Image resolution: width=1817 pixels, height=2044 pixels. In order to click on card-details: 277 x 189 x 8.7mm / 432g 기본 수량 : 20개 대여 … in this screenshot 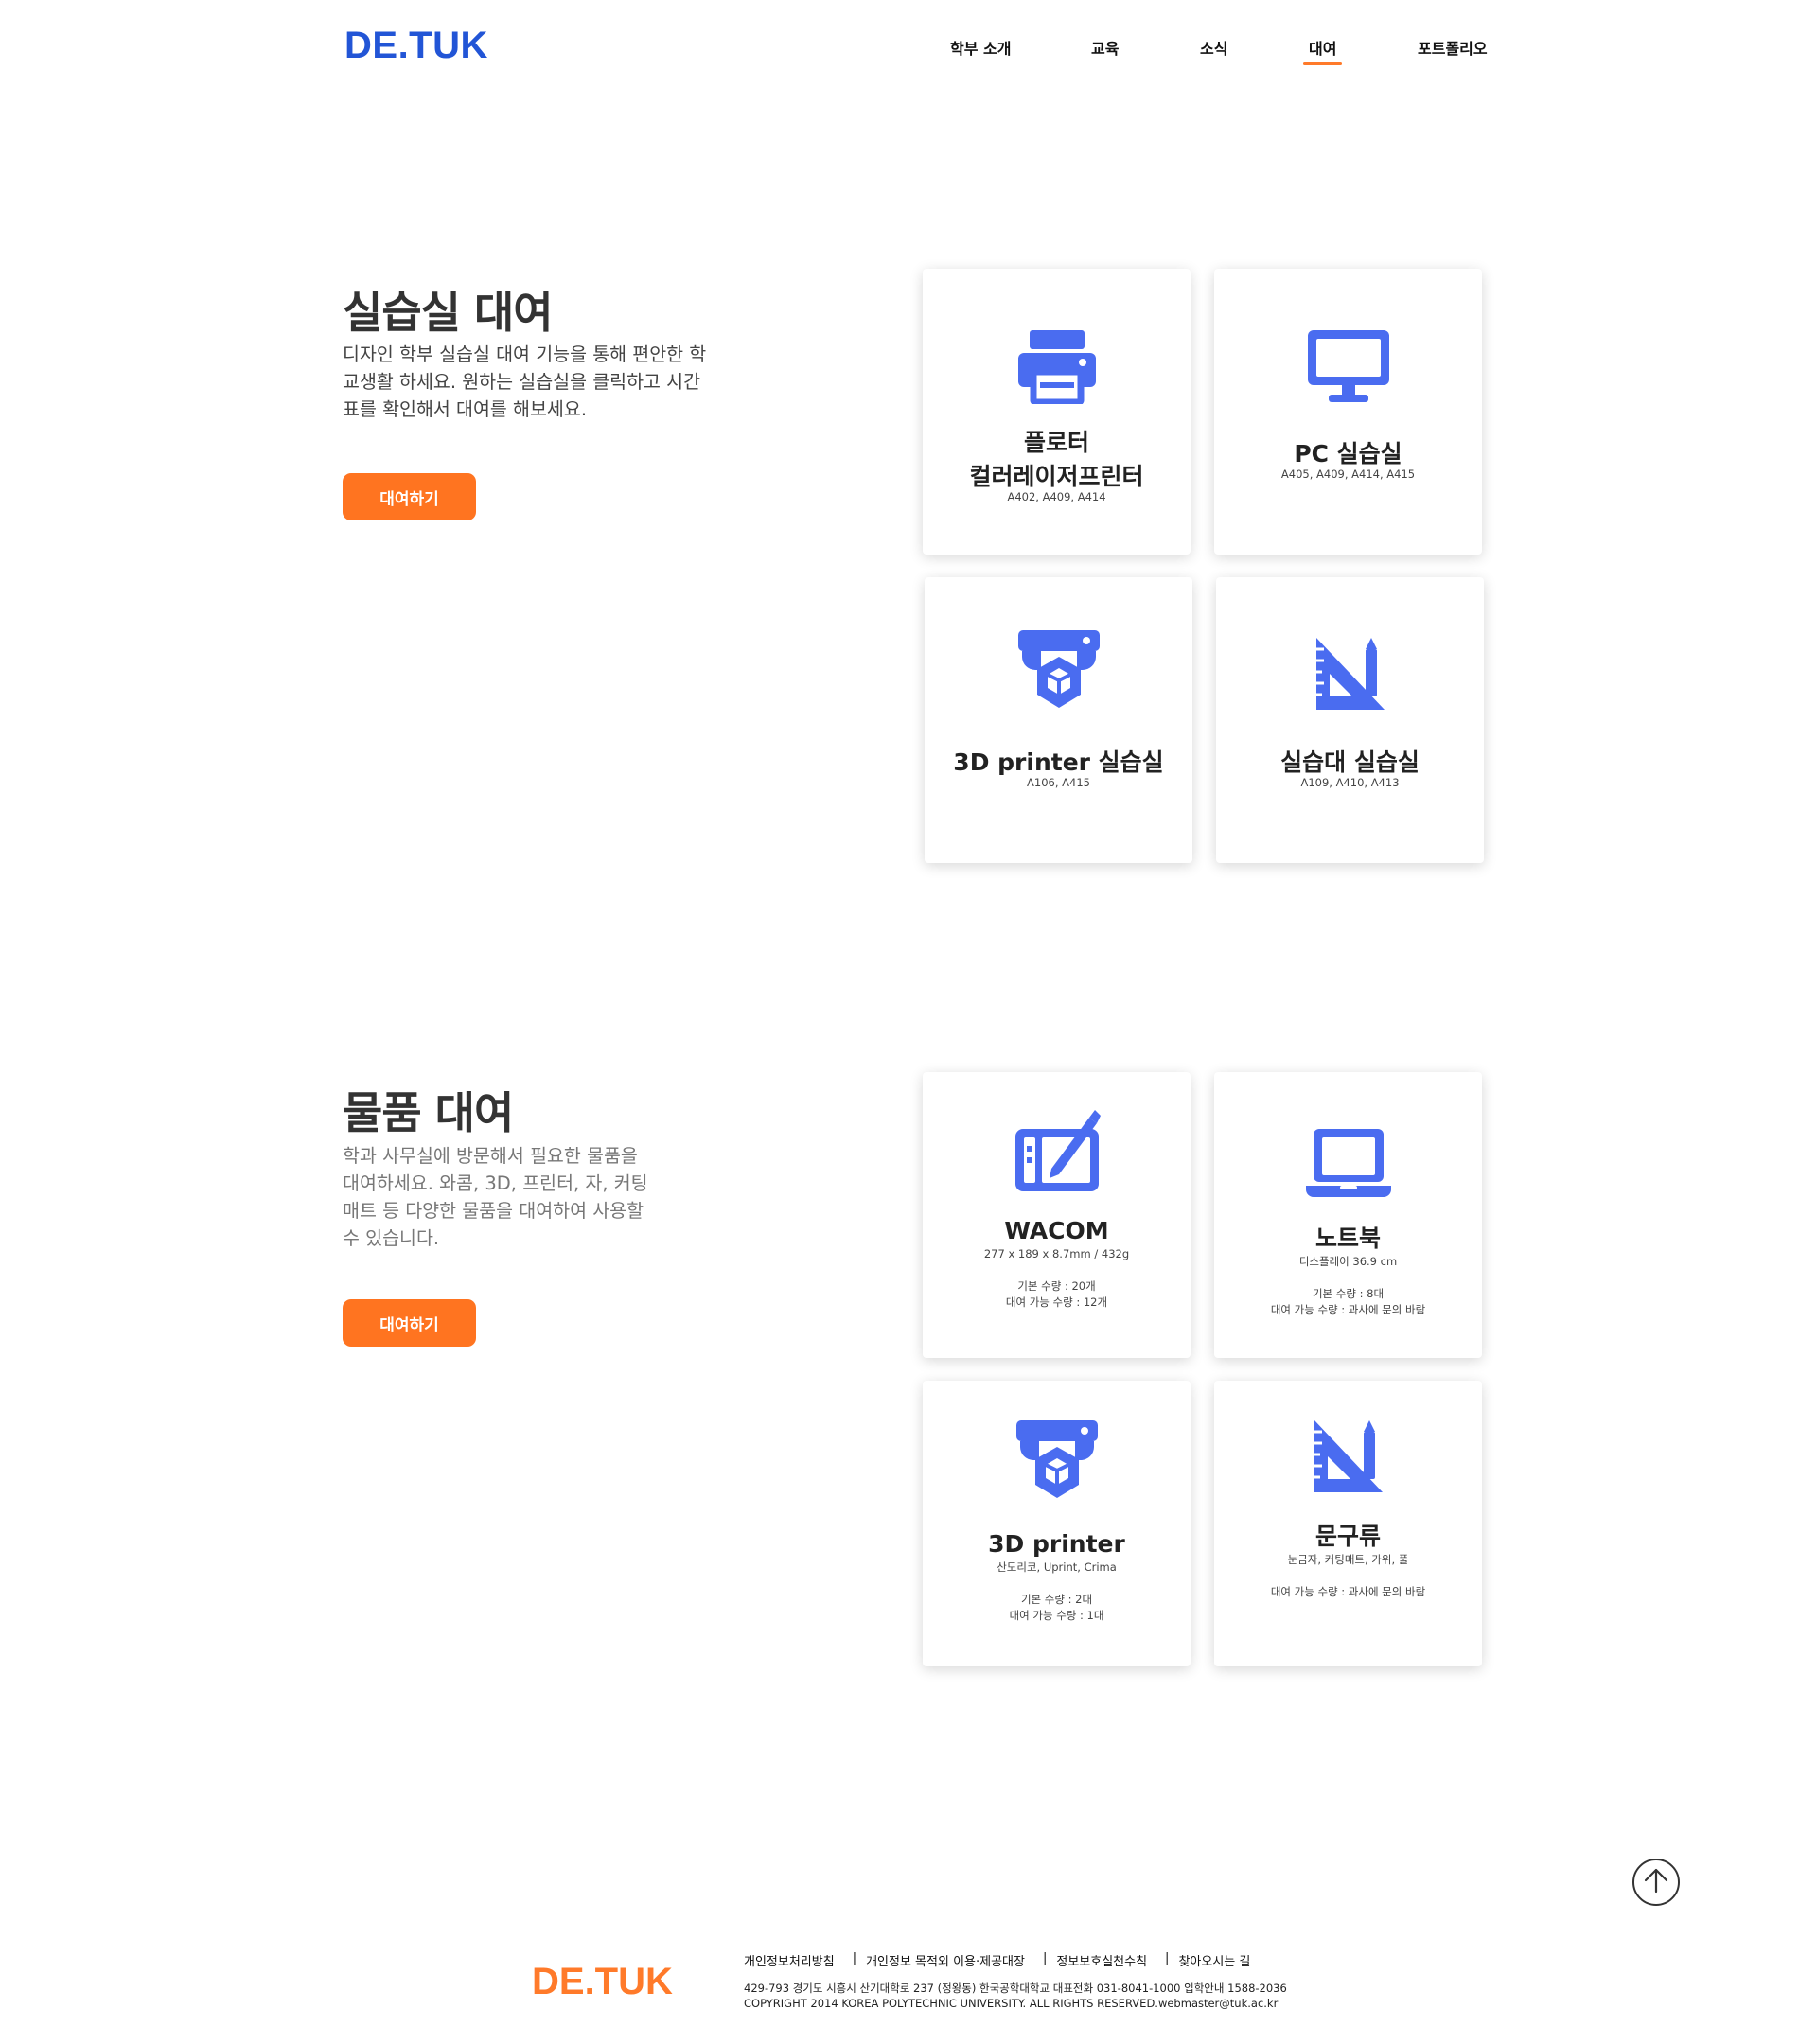, I will do `click(1056, 1278)`.